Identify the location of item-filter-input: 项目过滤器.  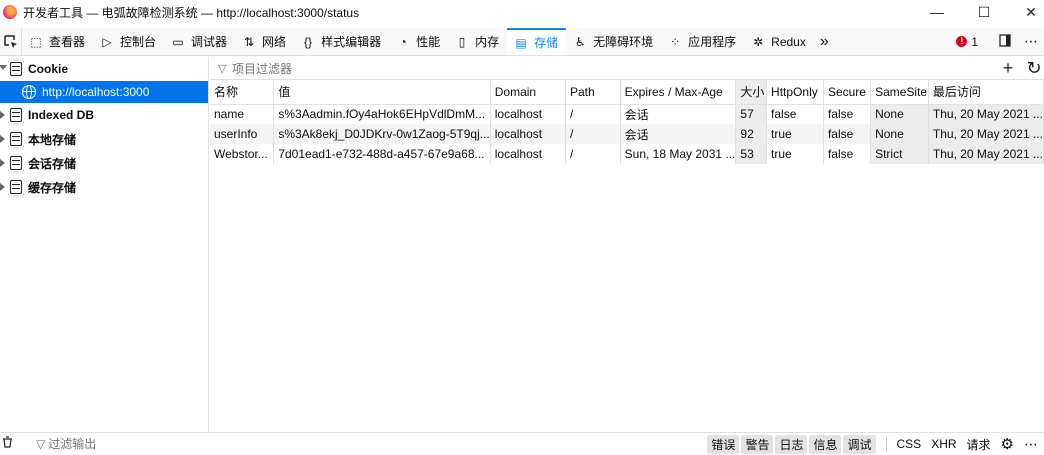
(262, 68).